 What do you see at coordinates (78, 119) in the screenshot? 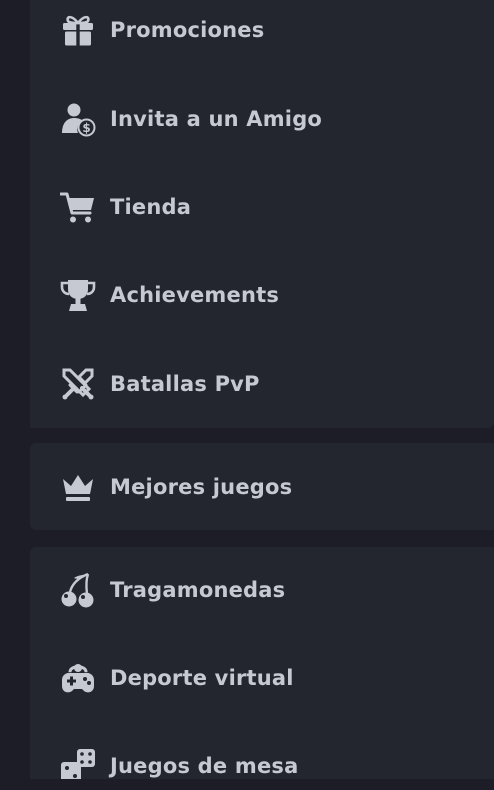
I see `refer-friend-icon: $` at bounding box center [78, 119].